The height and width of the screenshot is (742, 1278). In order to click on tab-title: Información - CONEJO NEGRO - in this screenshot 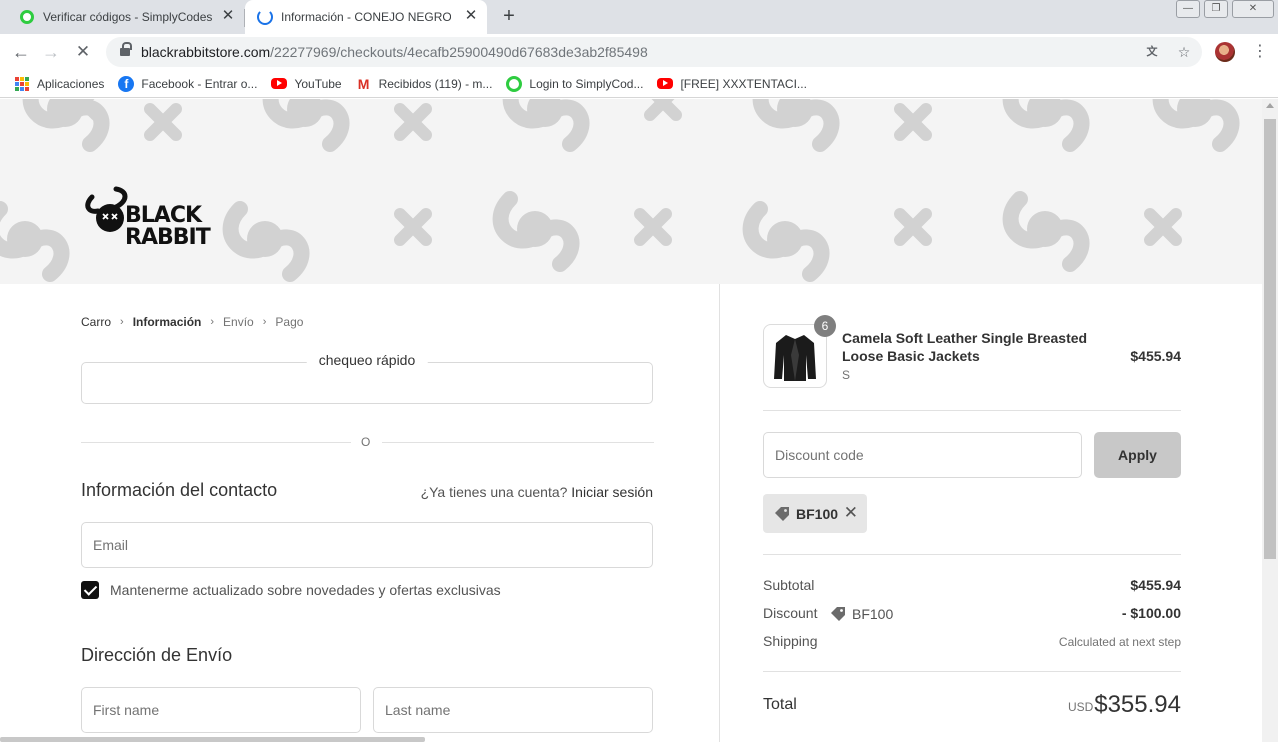, I will do `click(366, 17)`.